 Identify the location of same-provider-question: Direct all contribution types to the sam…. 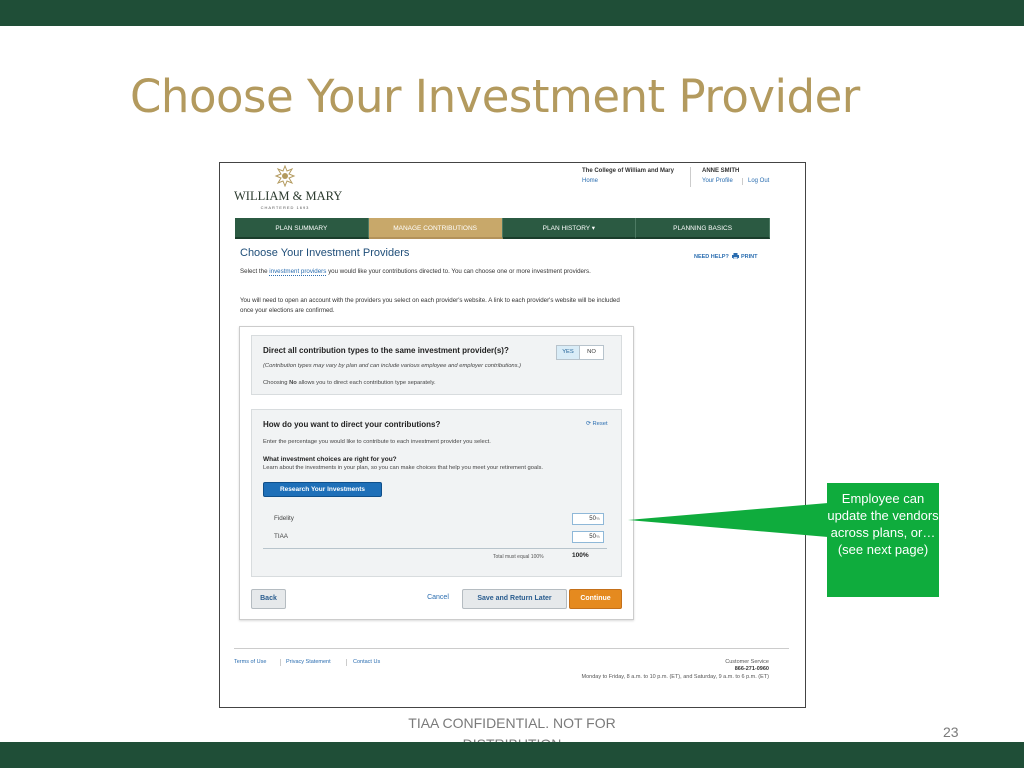
(386, 350).